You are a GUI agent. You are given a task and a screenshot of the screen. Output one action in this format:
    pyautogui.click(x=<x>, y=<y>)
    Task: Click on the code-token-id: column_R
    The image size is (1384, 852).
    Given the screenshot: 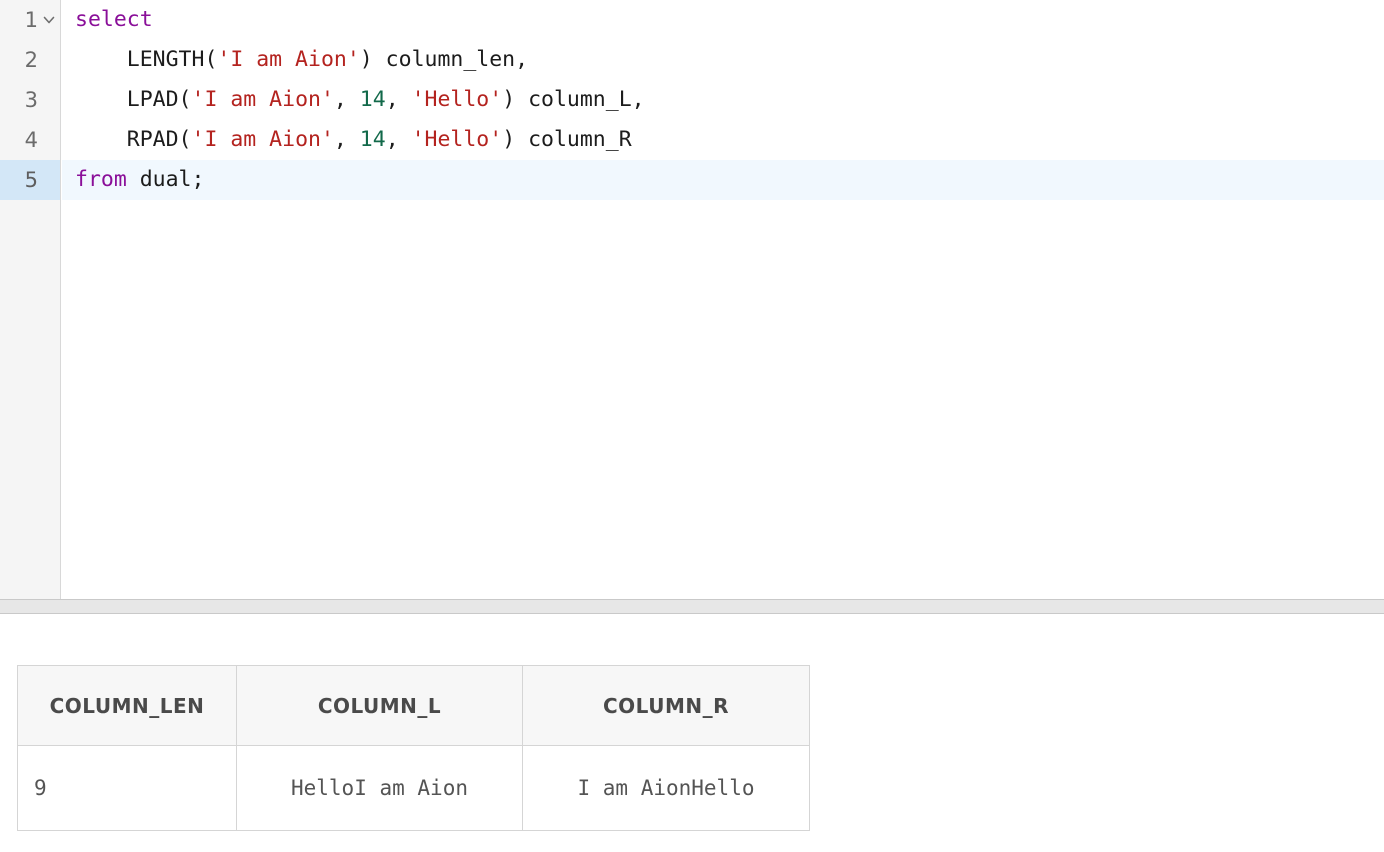 What is the action you would take?
    pyautogui.click(x=573, y=139)
    